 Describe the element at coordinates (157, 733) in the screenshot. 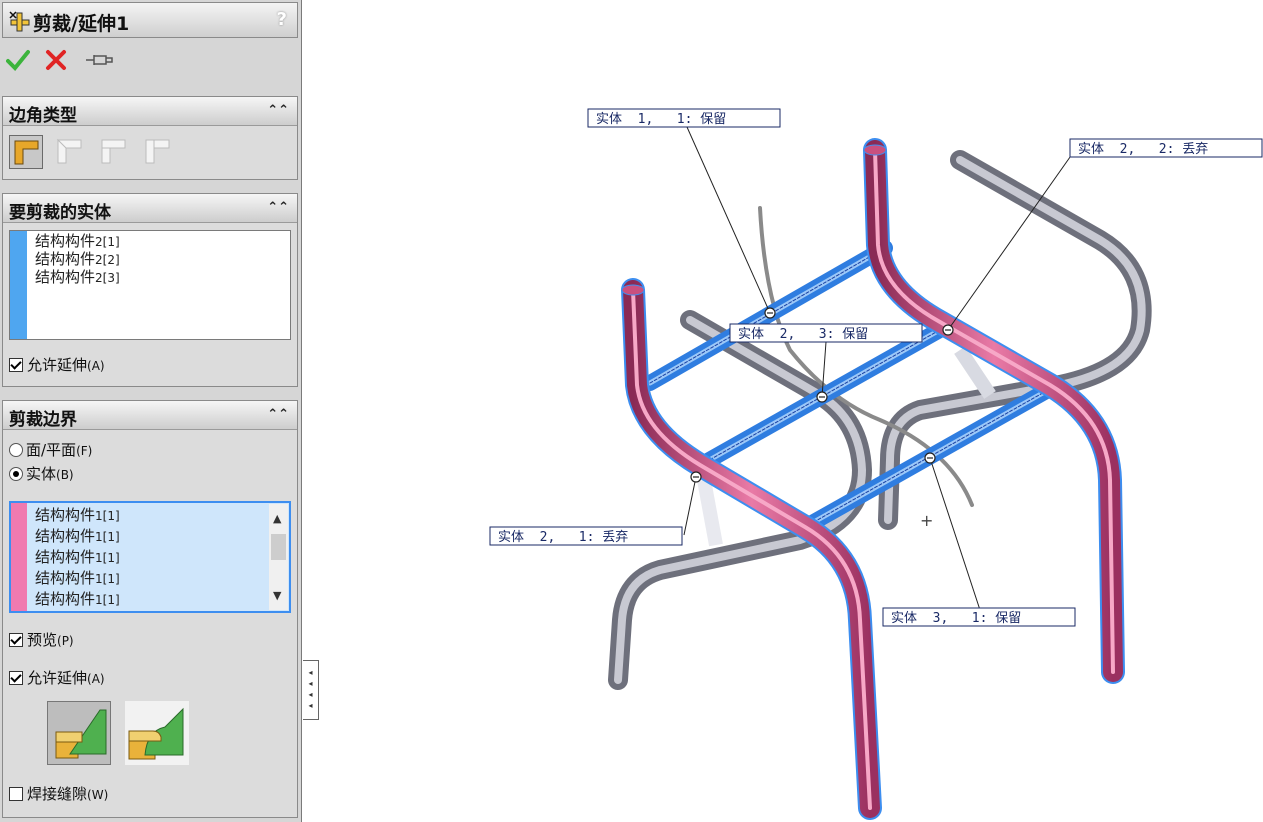

I see `trim-body-button` at that location.